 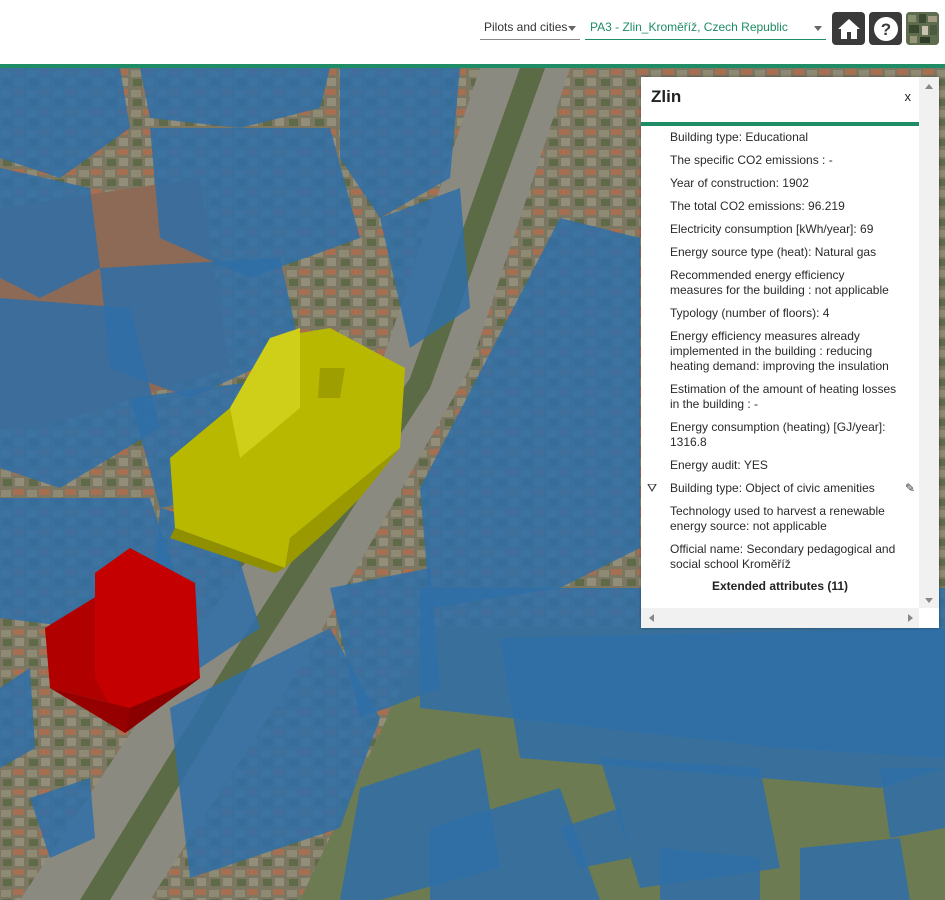 What do you see at coordinates (929, 600) in the screenshot?
I see `scroll-down-icon` at bounding box center [929, 600].